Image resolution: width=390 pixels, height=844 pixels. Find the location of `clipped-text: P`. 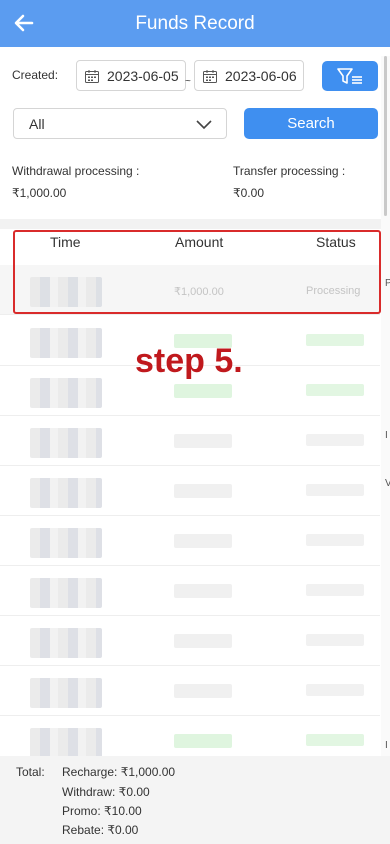

clipped-text: P is located at coordinates (387, 283).